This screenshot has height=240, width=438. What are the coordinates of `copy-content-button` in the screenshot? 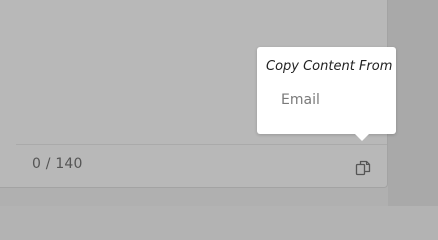 It's located at (363, 168).